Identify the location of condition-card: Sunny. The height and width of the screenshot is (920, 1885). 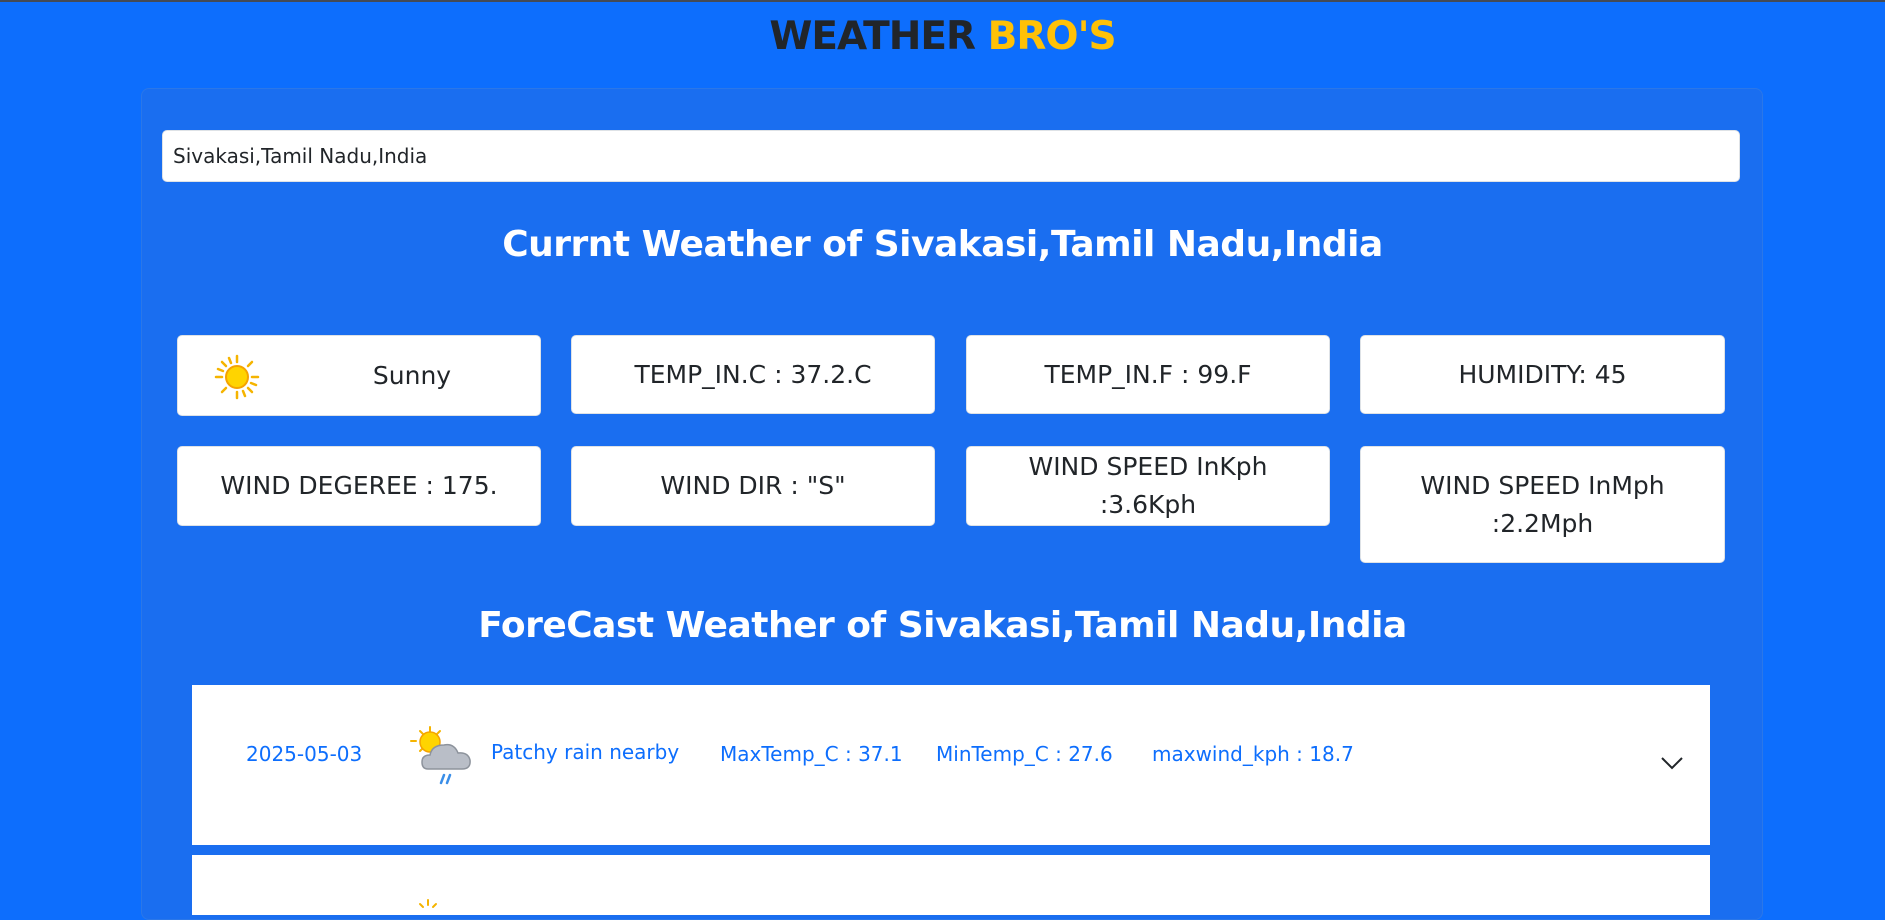
(359, 375).